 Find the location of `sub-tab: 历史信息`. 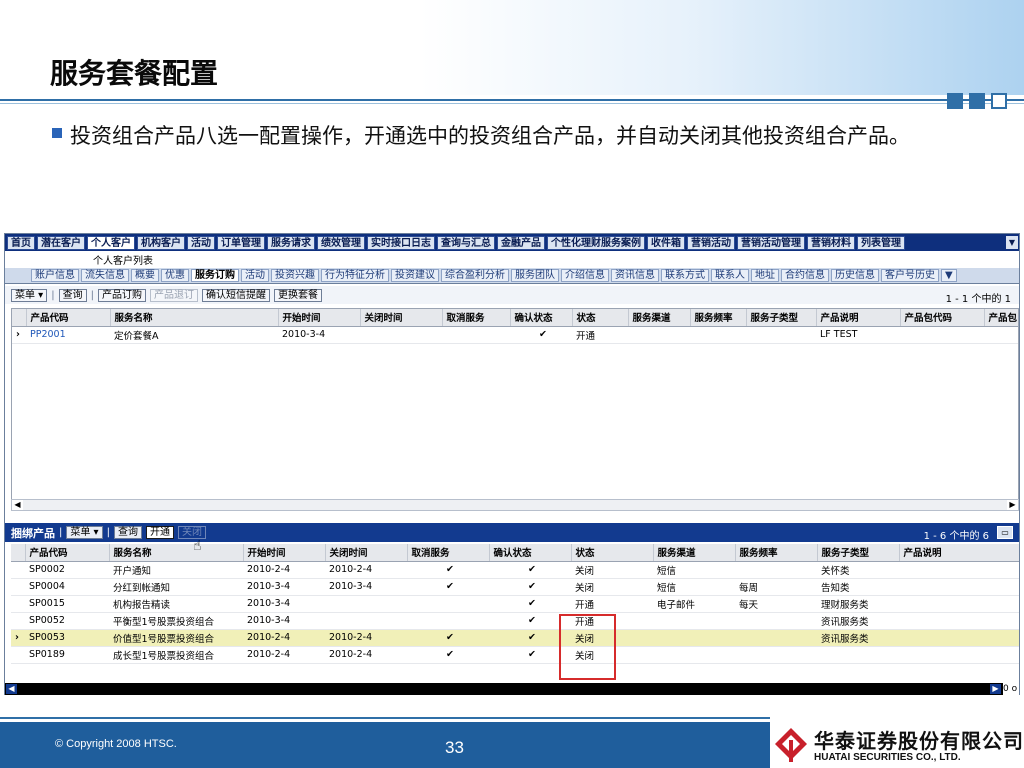

sub-tab: 历史信息 is located at coordinates (855, 275).